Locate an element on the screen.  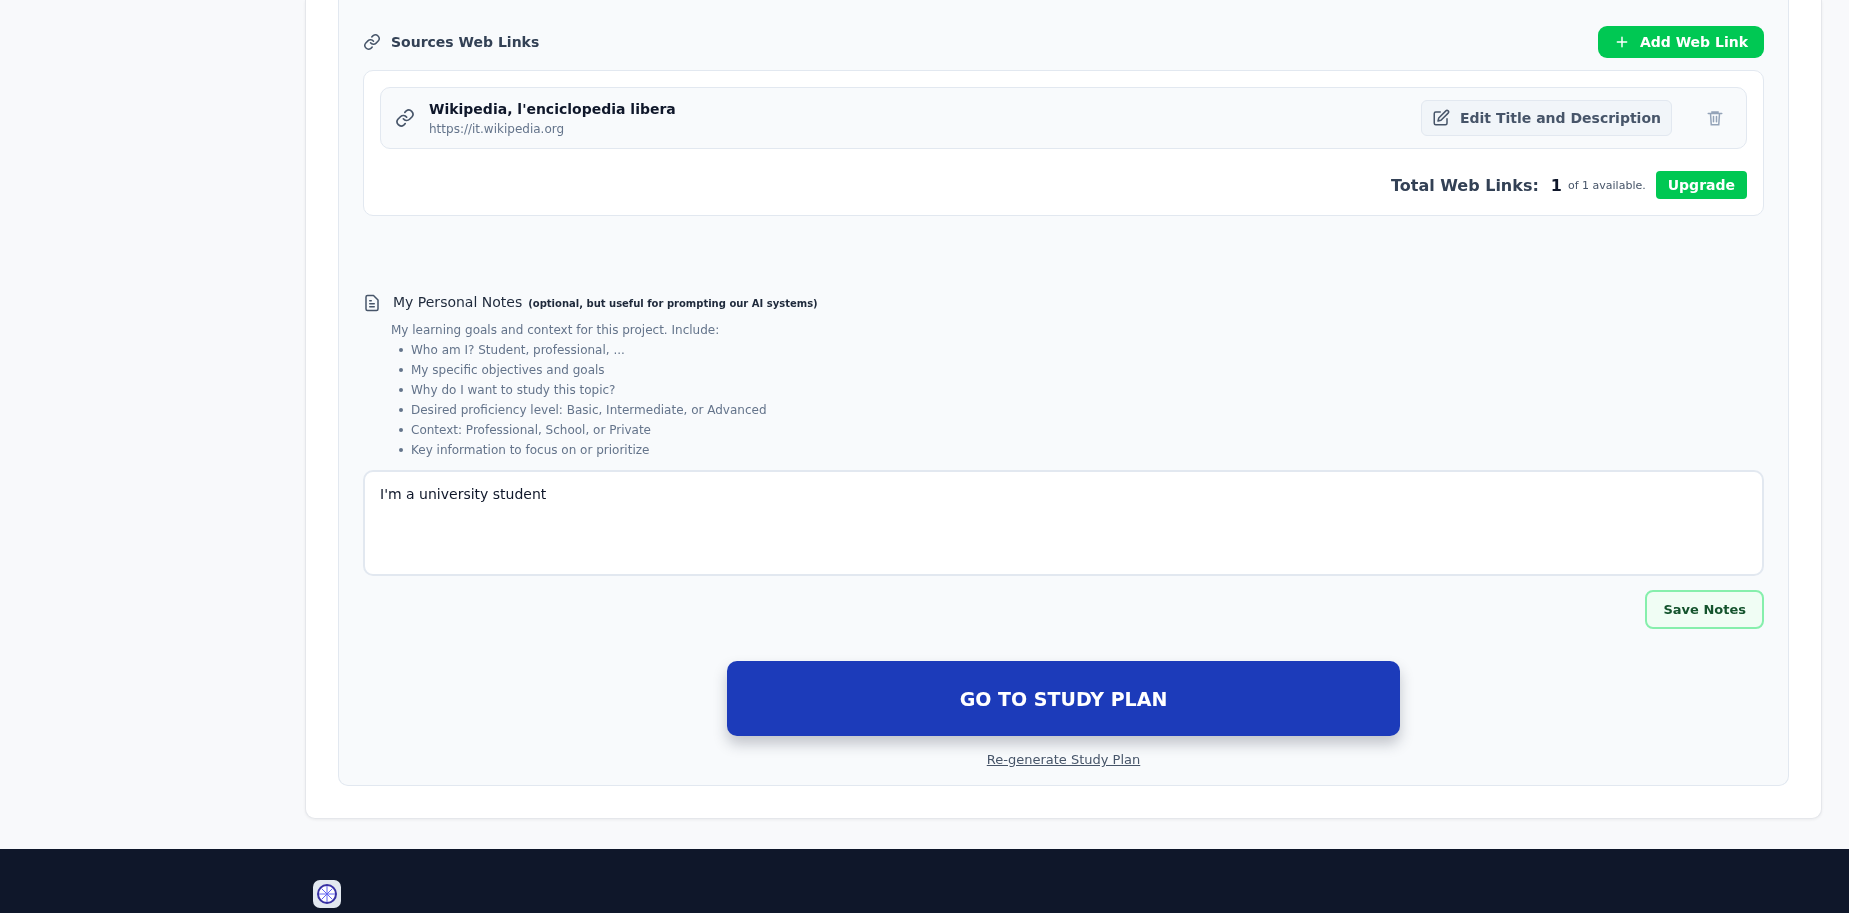
document-icon is located at coordinates (372, 303).